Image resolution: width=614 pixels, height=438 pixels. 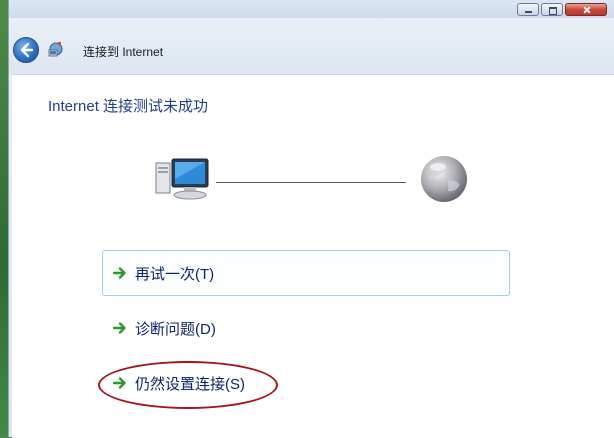 I want to click on option-setup-anyway: 仍然设置连接(S), so click(x=306, y=383).